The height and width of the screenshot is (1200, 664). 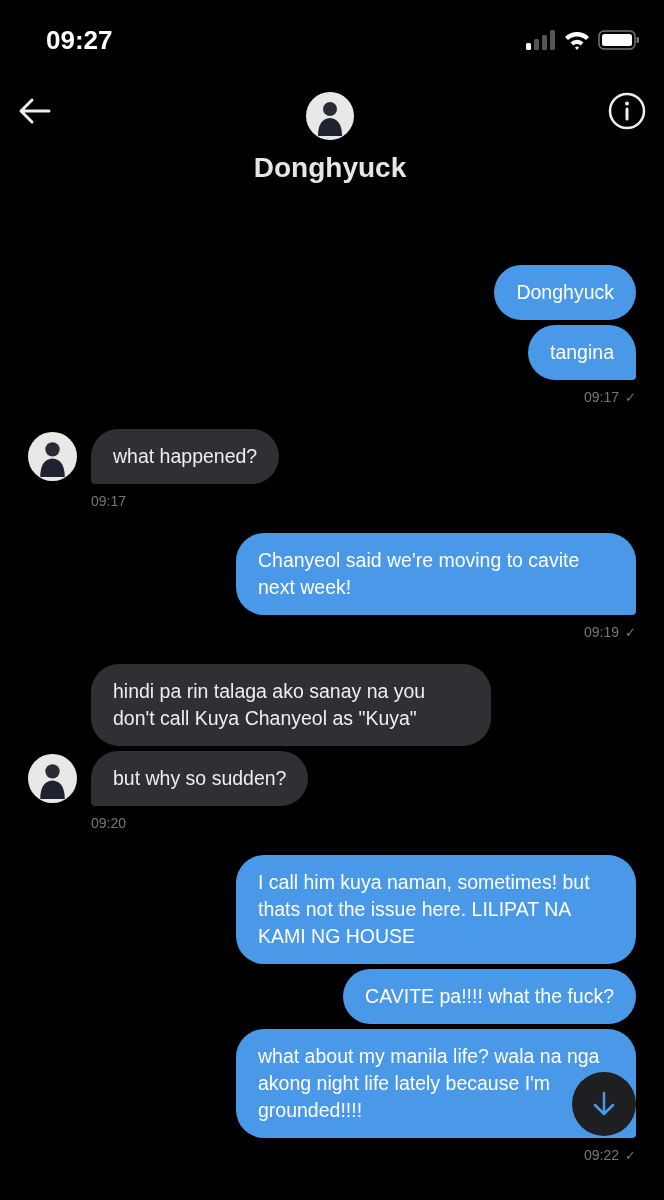 What do you see at coordinates (200, 778) in the screenshot?
I see `message-bubble: but why so sudden?` at bounding box center [200, 778].